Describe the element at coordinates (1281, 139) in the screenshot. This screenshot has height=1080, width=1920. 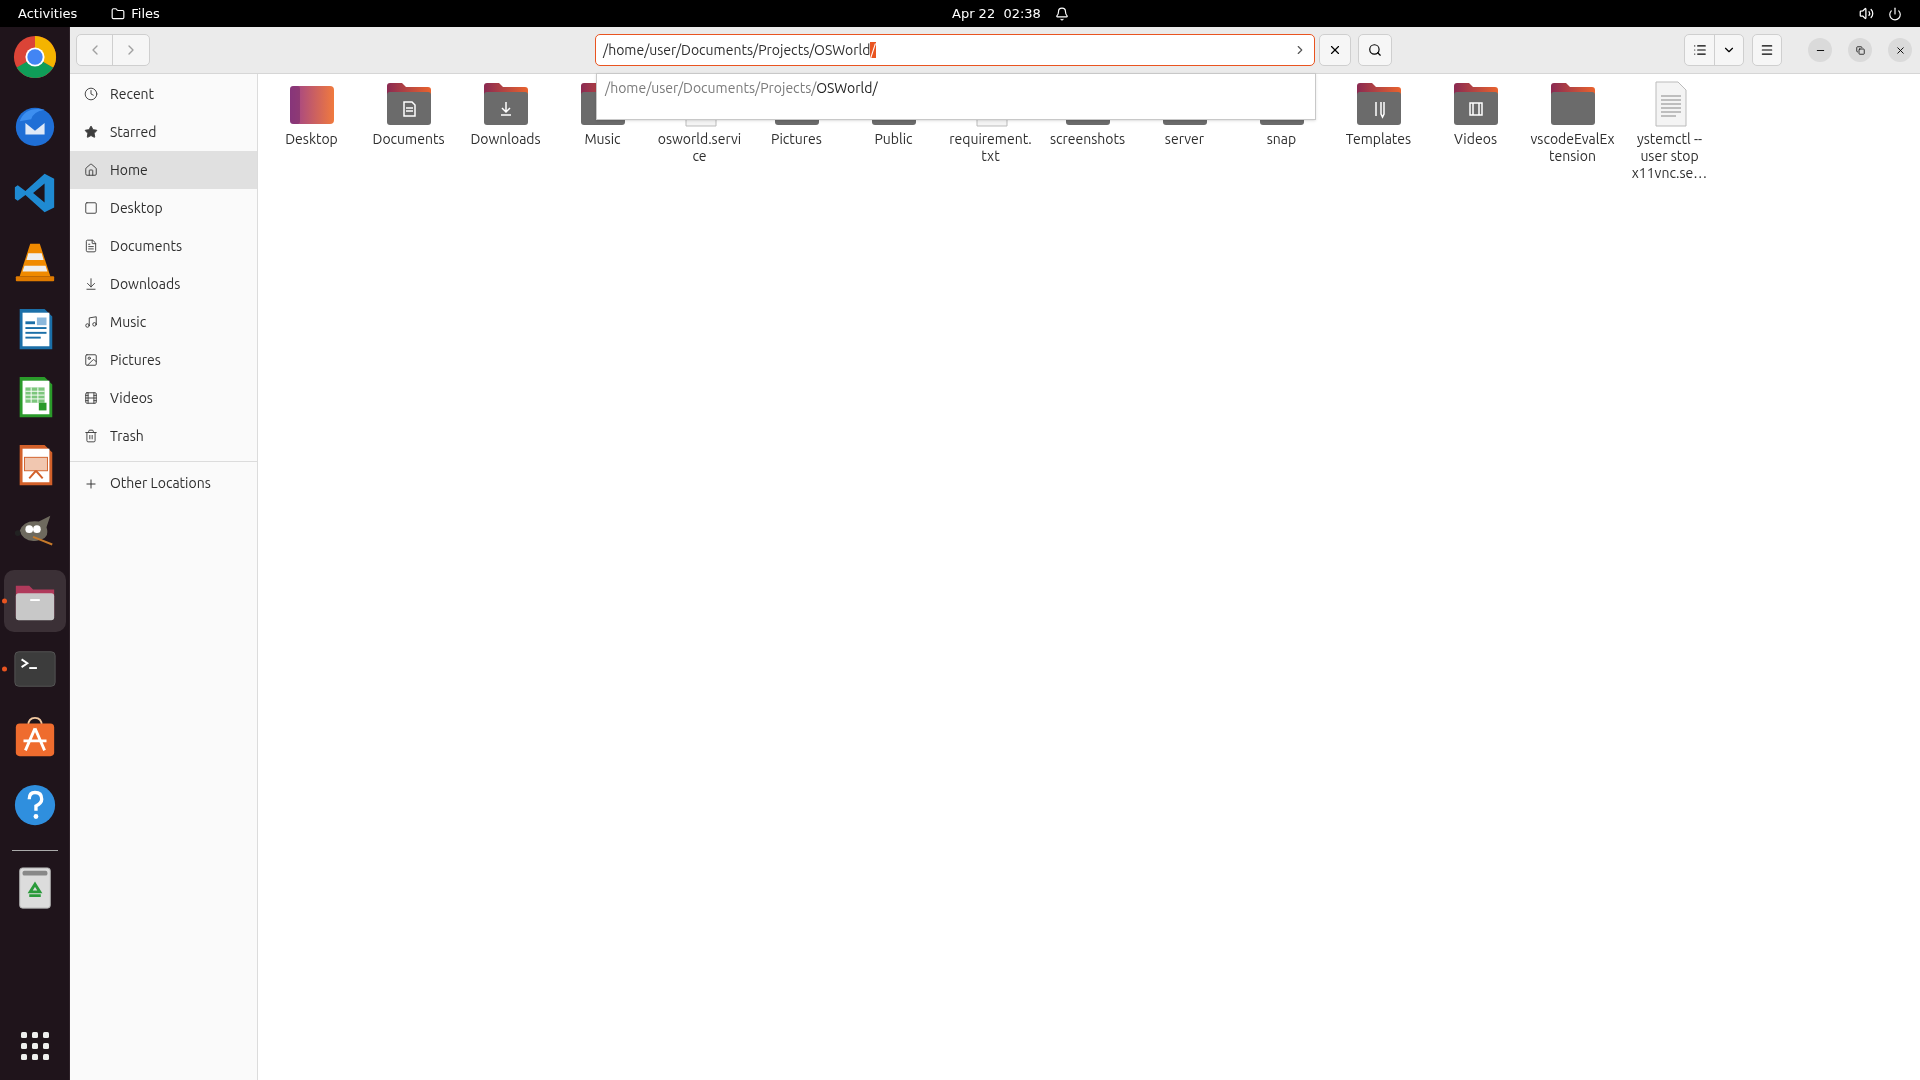
I see `file-name: snap` at that location.